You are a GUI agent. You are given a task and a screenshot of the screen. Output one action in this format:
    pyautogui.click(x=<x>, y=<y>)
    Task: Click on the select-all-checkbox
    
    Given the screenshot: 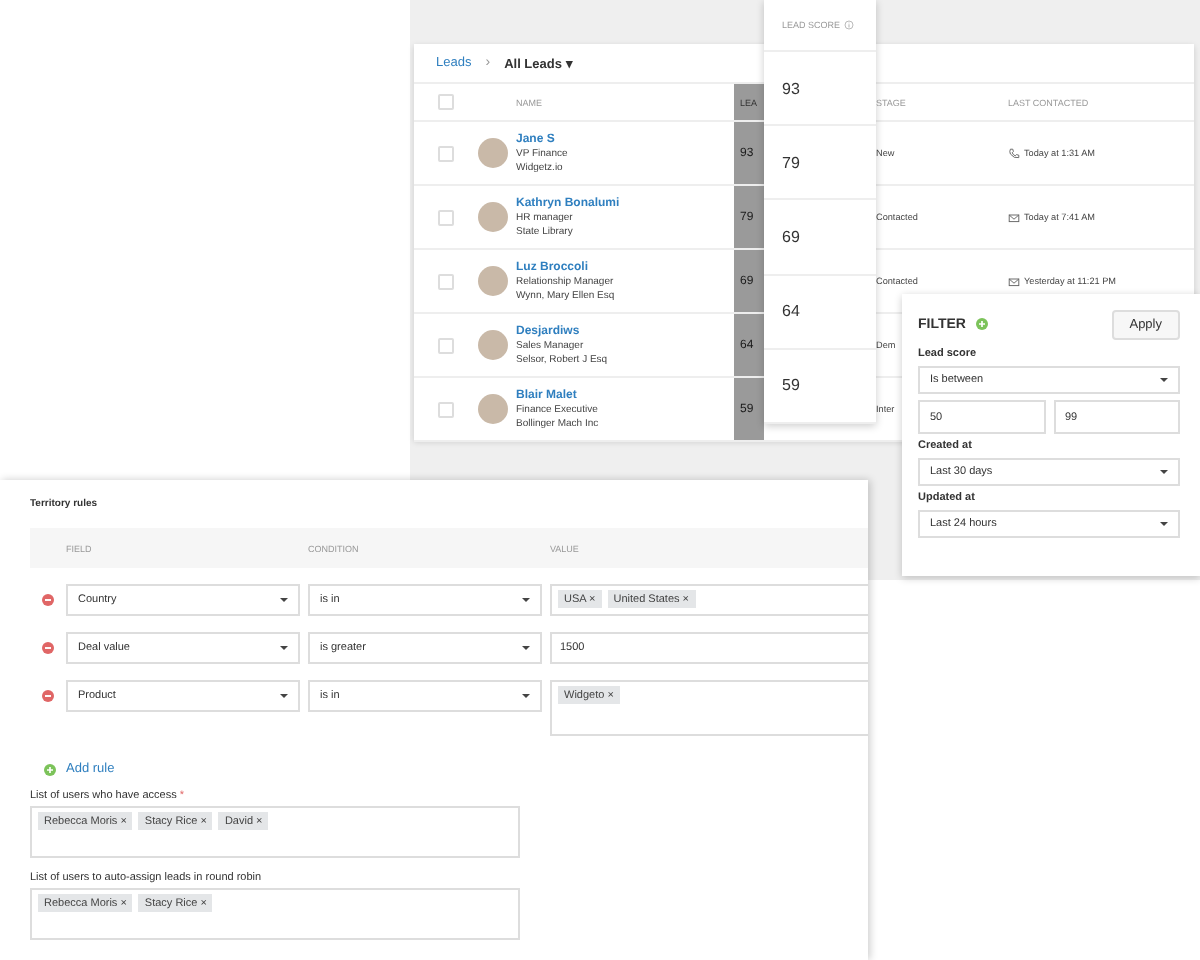 What is the action you would take?
    pyautogui.click(x=446, y=102)
    